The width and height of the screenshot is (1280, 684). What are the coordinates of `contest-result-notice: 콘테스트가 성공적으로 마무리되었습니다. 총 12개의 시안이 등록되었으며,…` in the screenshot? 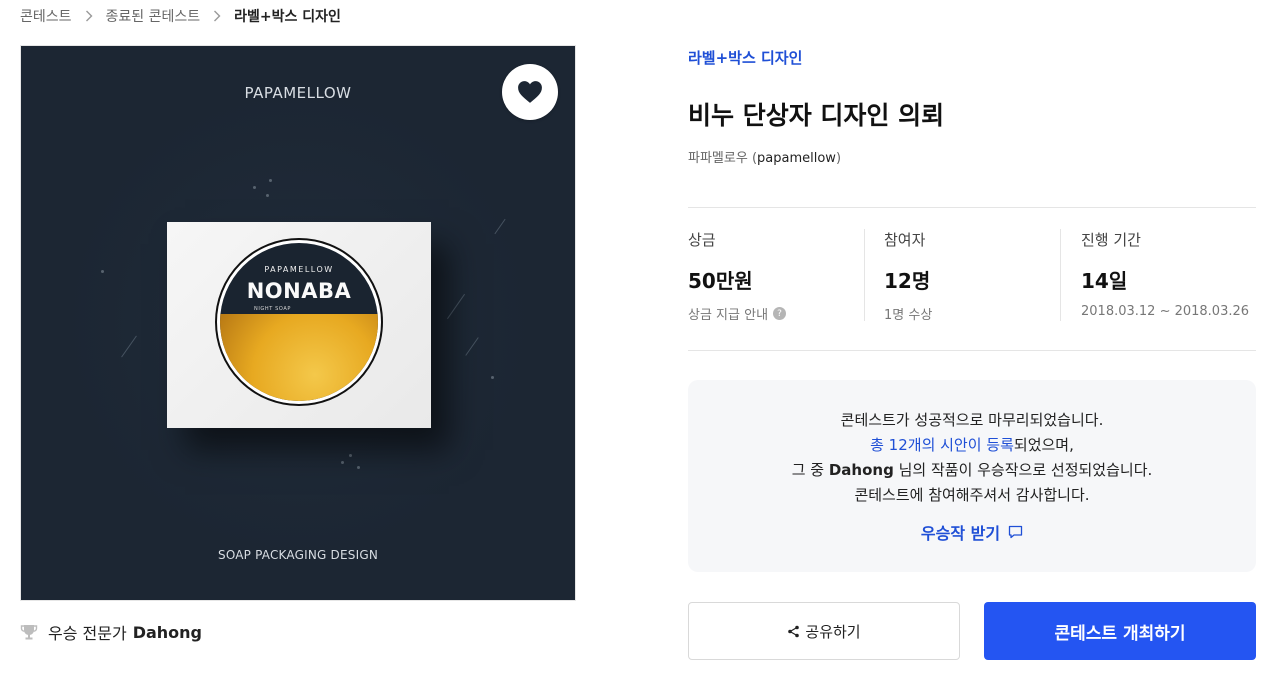 It's located at (972, 476).